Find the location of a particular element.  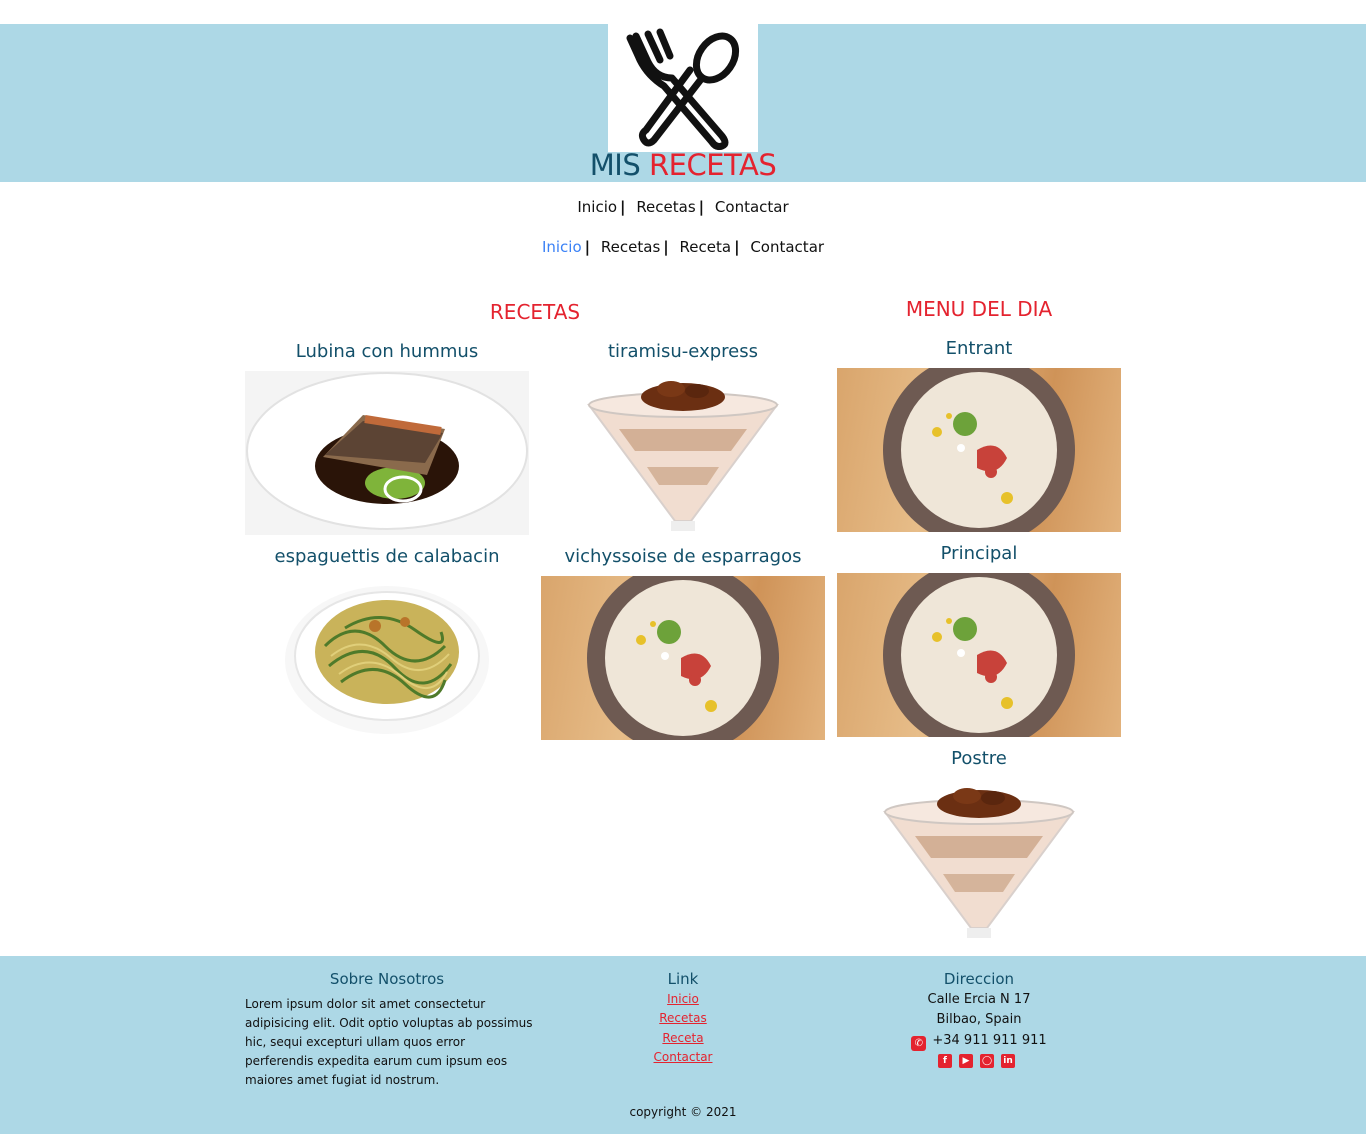

copyright: copyright © 2021 is located at coordinates (683, 1112).